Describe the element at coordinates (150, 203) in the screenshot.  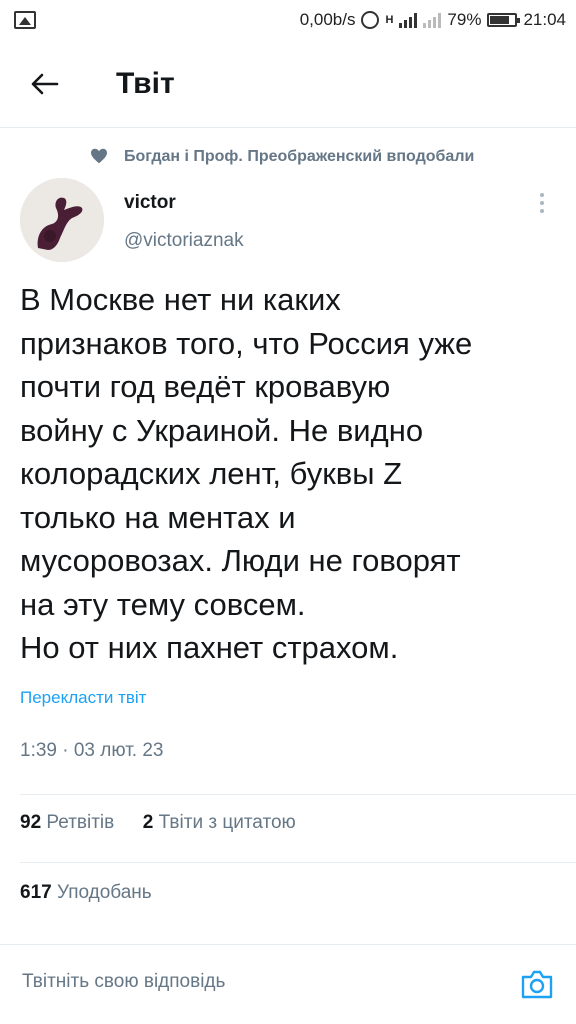
I see `author-name: victor` at that location.